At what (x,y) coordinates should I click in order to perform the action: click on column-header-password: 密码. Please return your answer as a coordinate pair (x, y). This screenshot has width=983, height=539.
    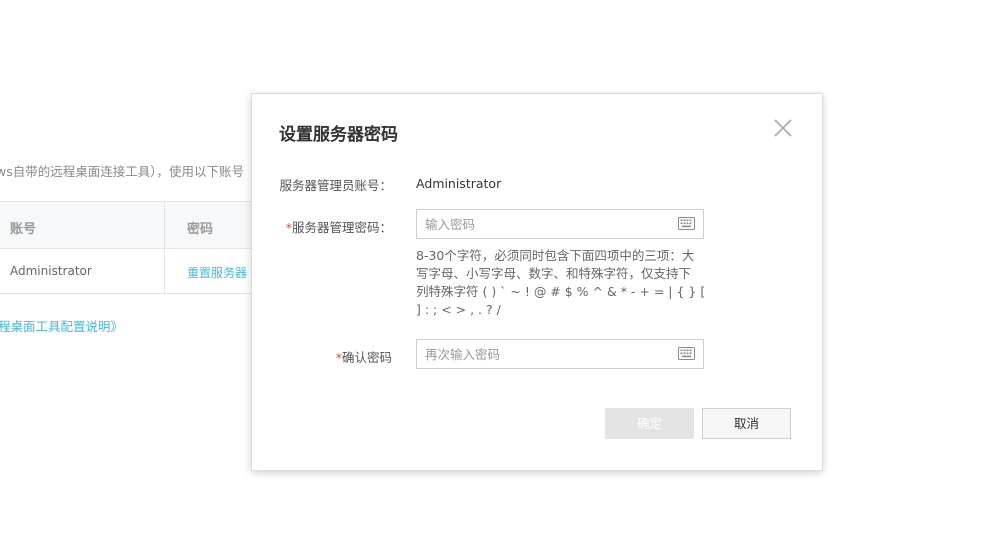
    Looking at the image, I should click on (200, 229).